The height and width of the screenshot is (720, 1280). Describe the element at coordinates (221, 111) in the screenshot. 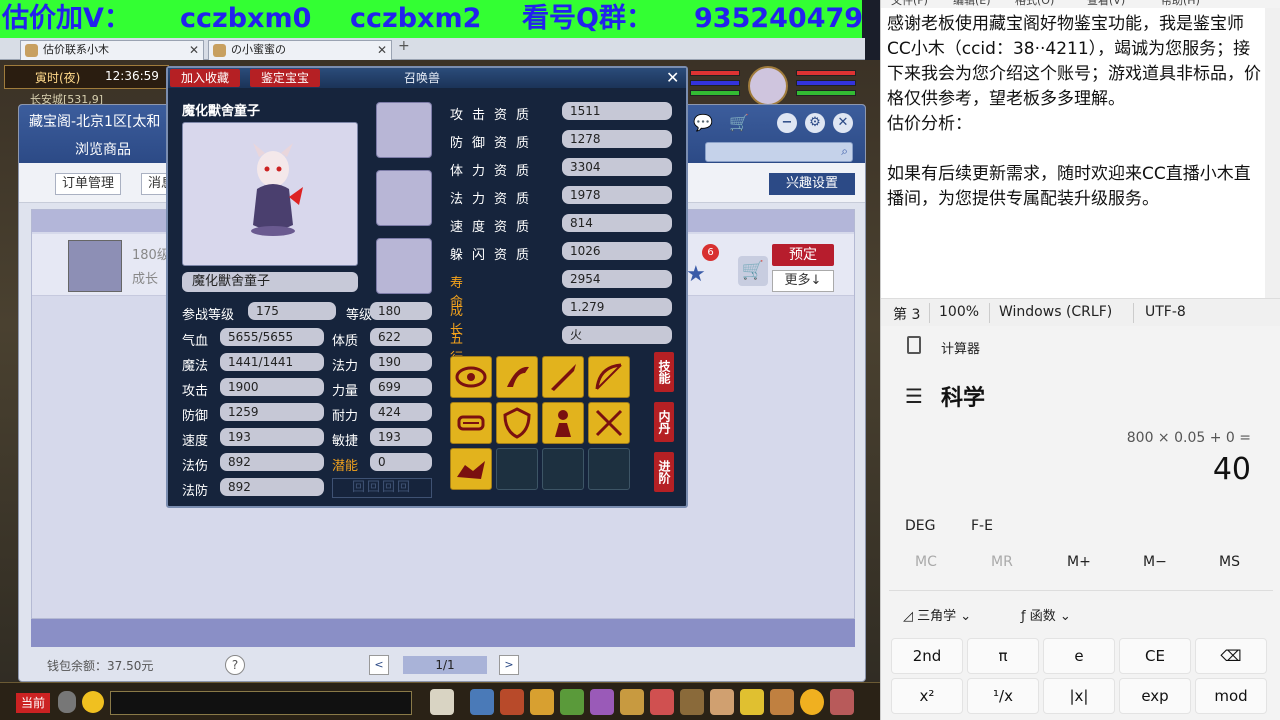

I see `pet-name: 魔化獸舍童子` at that location.